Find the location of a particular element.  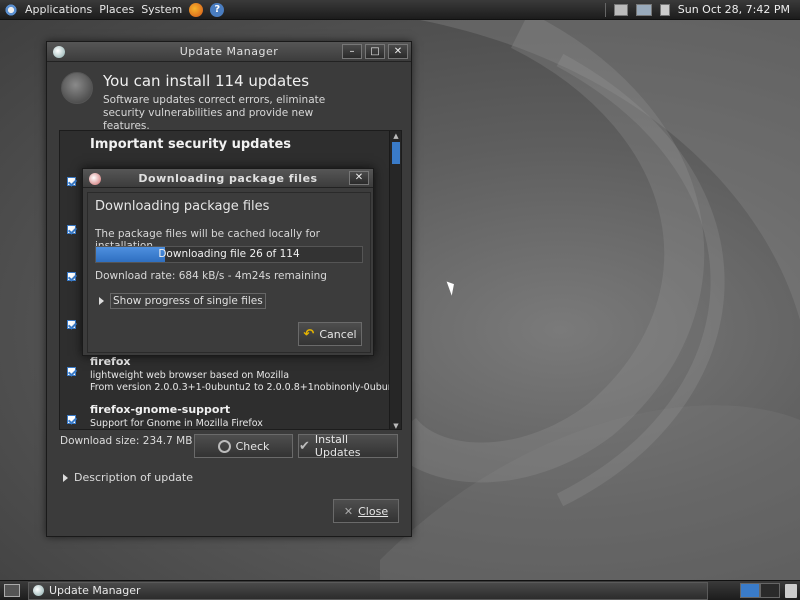

network-icon is located at coordinates (643, 9).